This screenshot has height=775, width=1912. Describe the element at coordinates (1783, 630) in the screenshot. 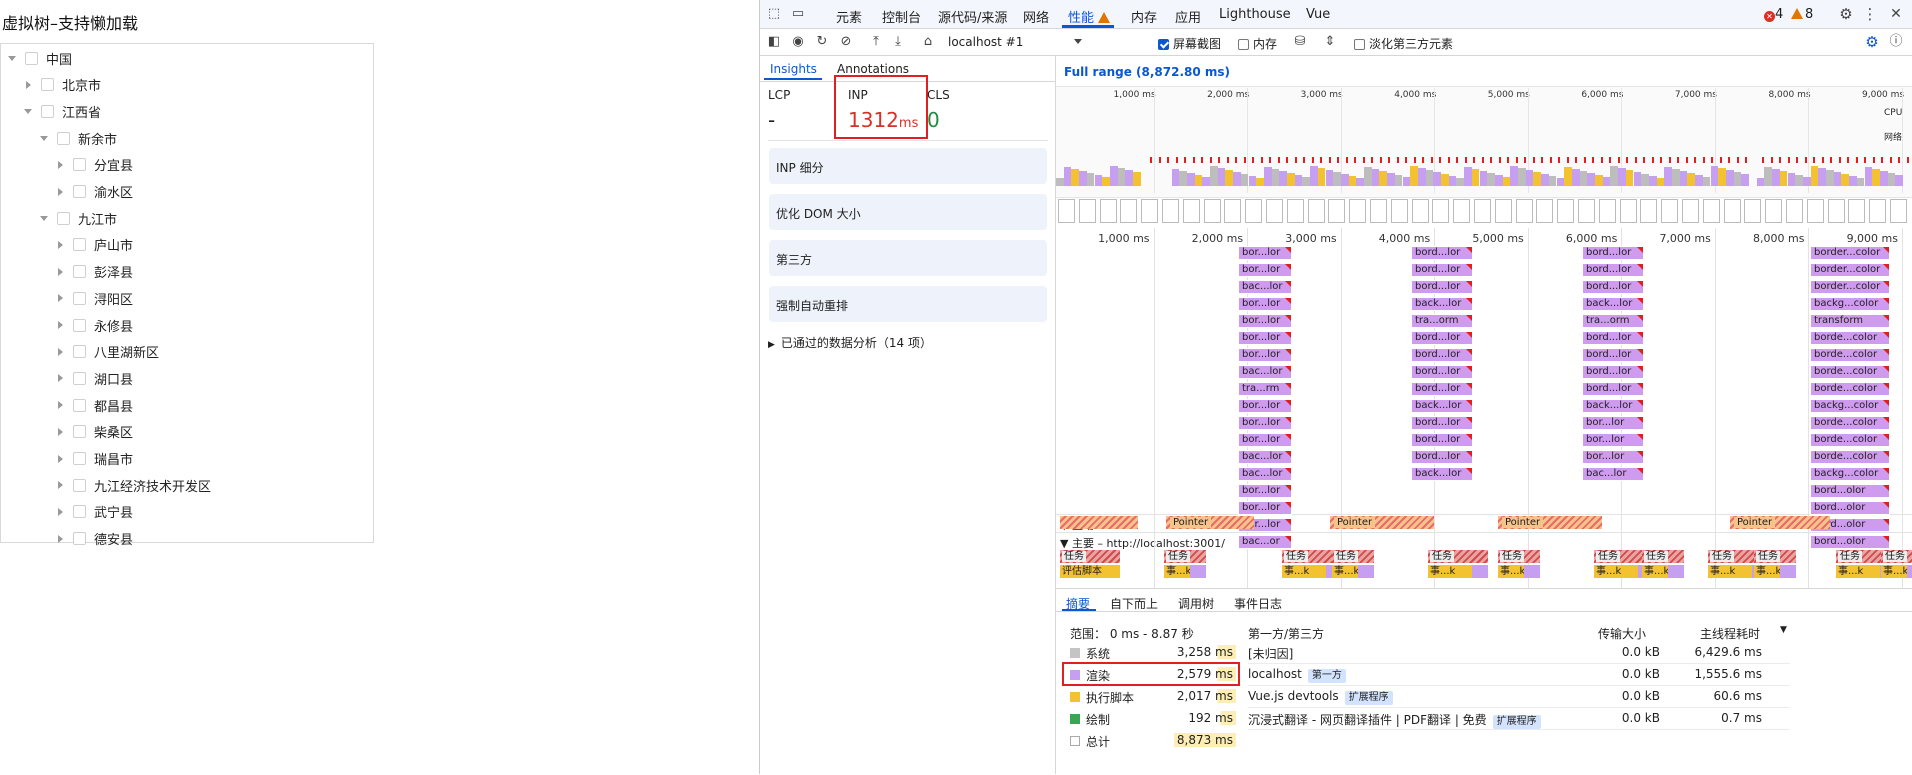

I see `sort-descending-icon: ▼` at that location.